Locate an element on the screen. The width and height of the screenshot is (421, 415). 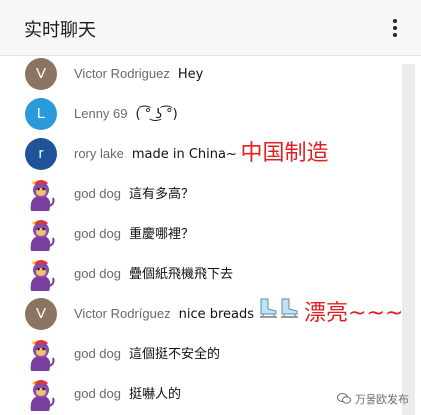
message-author: rory lake is located at coordinates (99, 153).